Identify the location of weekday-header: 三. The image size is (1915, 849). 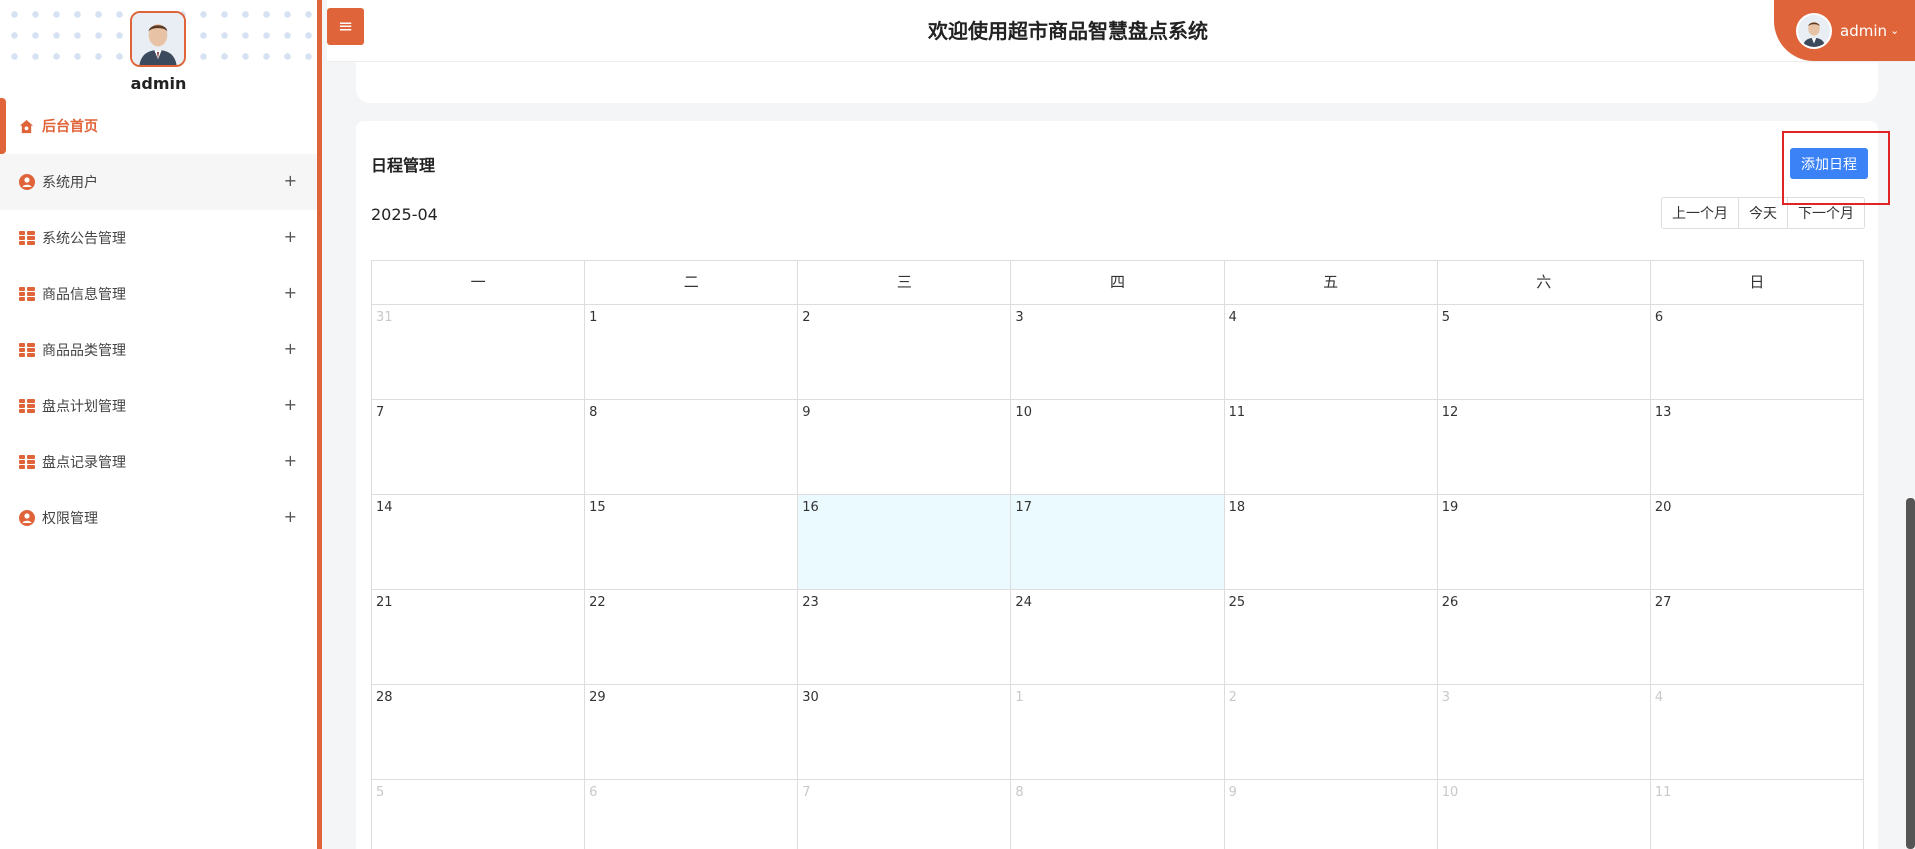
(905, 282).